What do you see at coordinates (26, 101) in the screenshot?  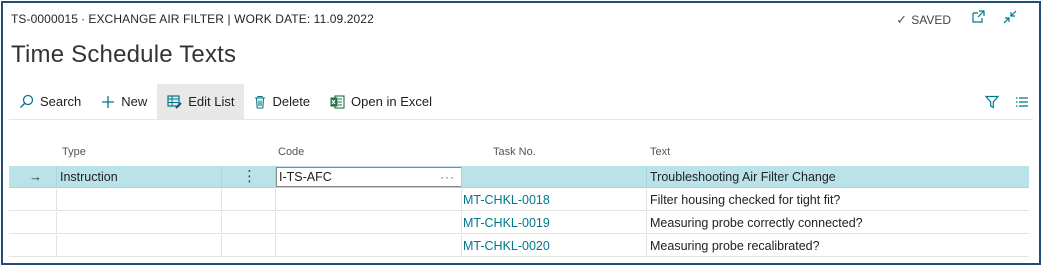 I see `search-icon` at bounding box center [26, 101].